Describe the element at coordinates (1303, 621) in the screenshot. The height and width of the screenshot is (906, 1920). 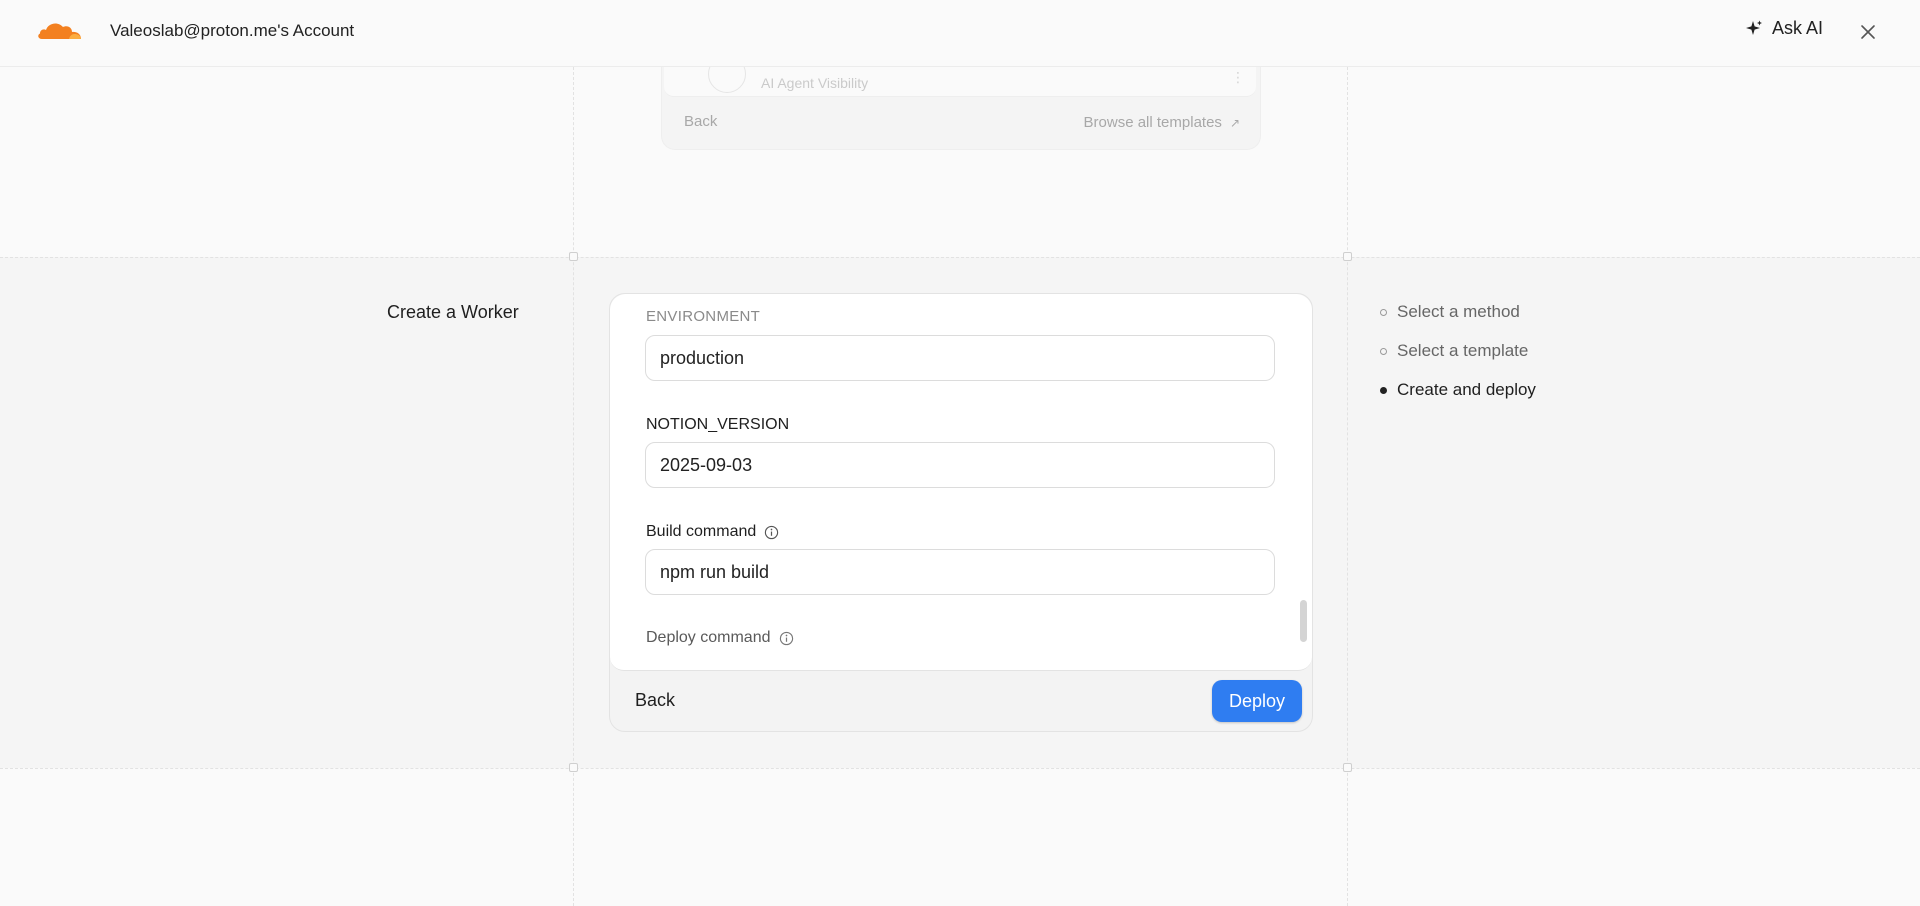
I see `scrollbar-thumb` at that location.